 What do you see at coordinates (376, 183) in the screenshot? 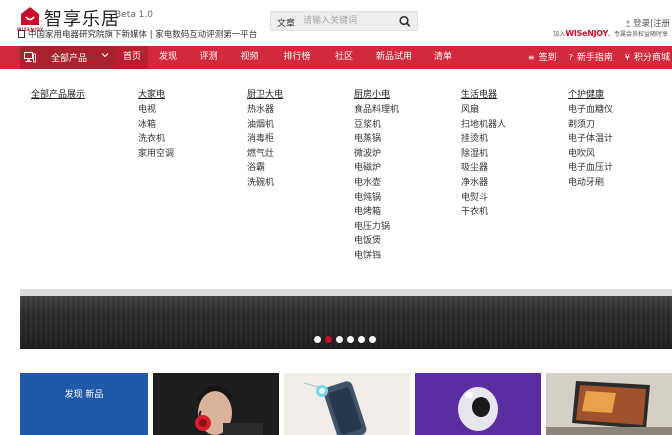
I see `menu-item: 电水壶` at bounding box center [376, 183].